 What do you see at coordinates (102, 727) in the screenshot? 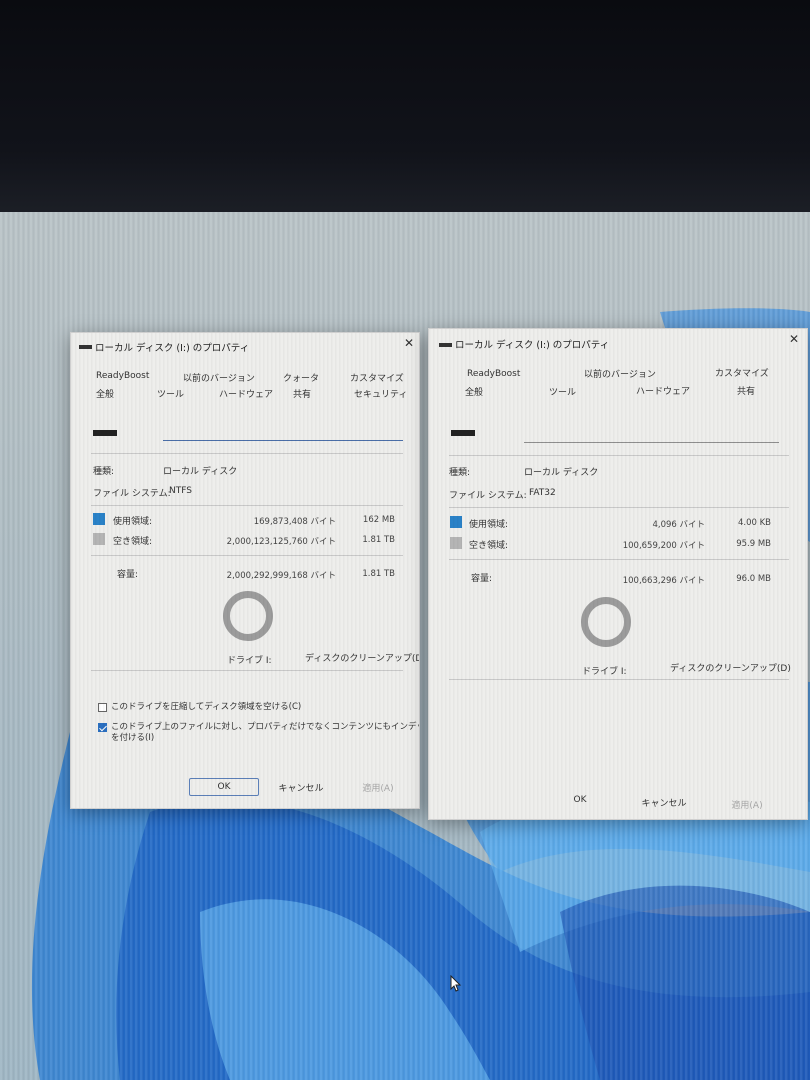
I see `index-checkbox` at bounding box center [102, 727].